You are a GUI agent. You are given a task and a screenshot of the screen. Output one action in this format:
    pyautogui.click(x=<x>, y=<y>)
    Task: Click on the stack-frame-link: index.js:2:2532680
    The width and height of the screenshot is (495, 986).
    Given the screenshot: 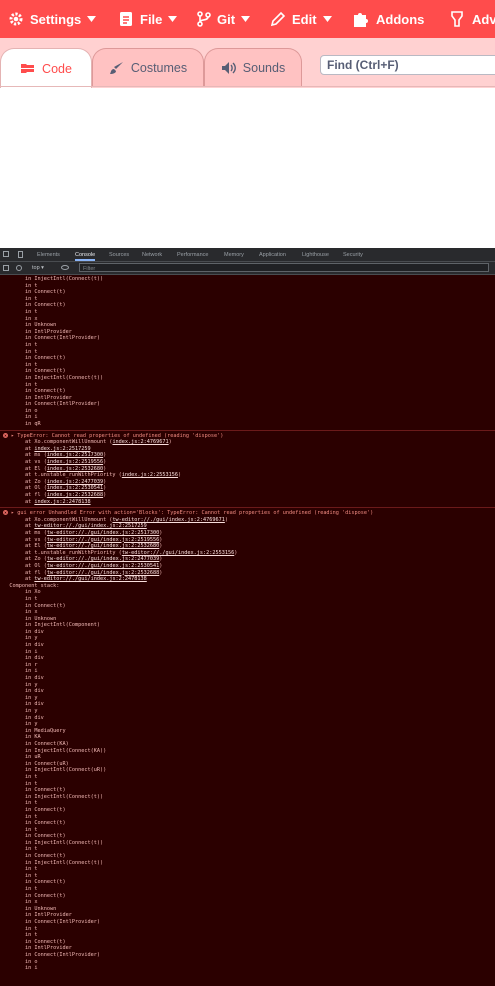 What is the action you would take?
    pyautogui.click(x=75, y=469)
    